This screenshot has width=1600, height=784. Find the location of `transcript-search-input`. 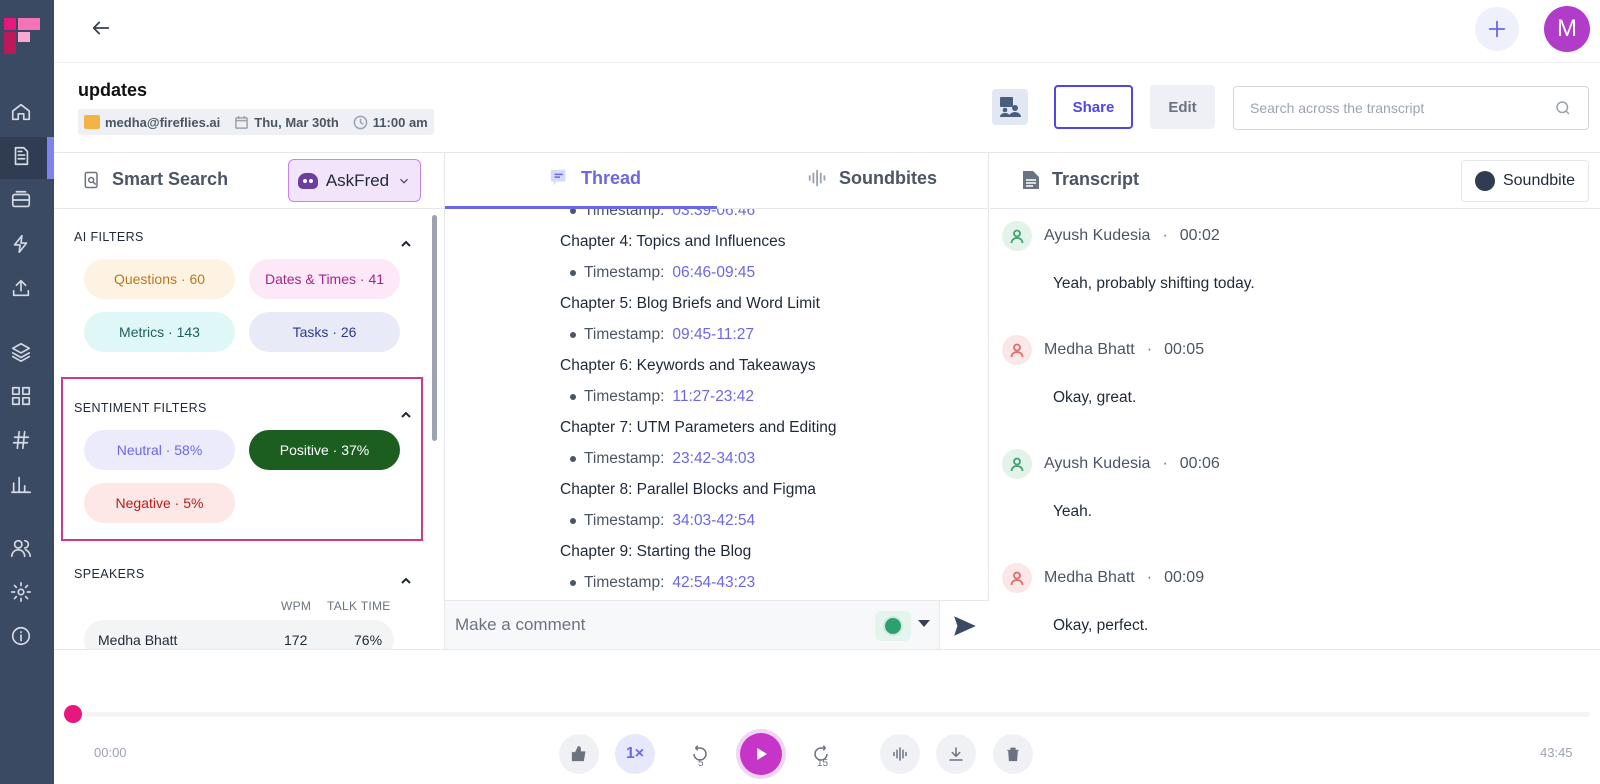

transcript-search-input is located at coordinates (1402, 108).